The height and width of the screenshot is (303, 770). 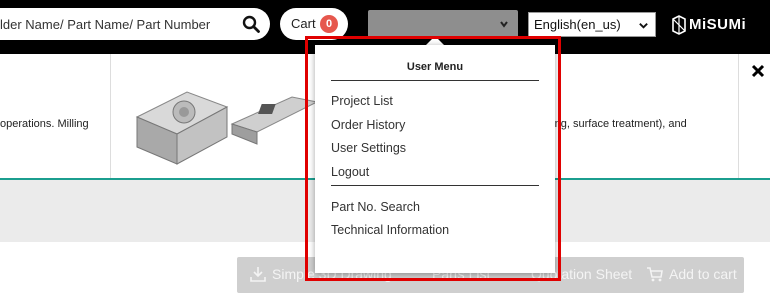 I want to click on cart-button: Cart 0, so click(x=314, y=24).